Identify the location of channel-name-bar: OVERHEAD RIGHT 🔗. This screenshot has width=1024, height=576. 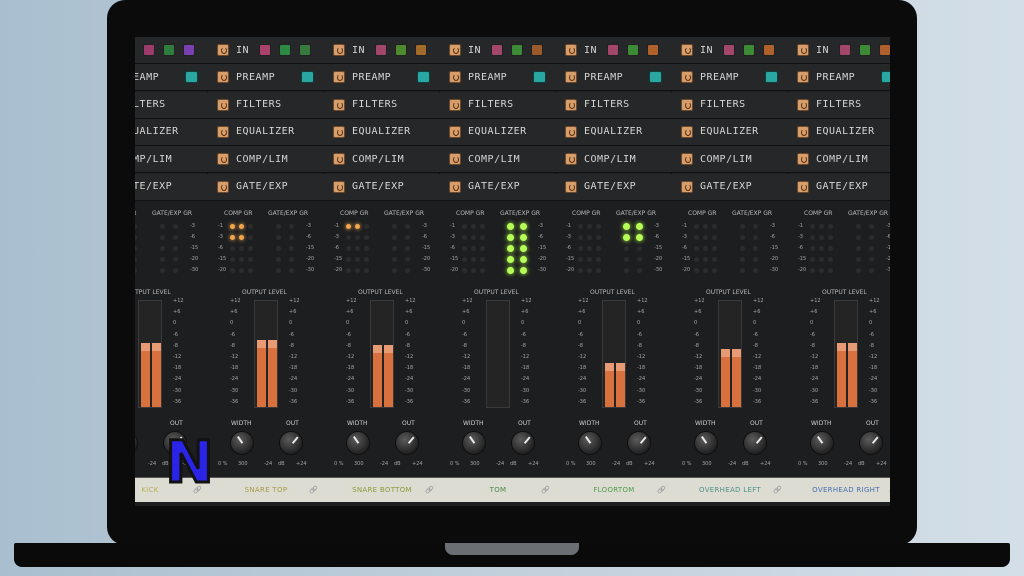
(839, 489).